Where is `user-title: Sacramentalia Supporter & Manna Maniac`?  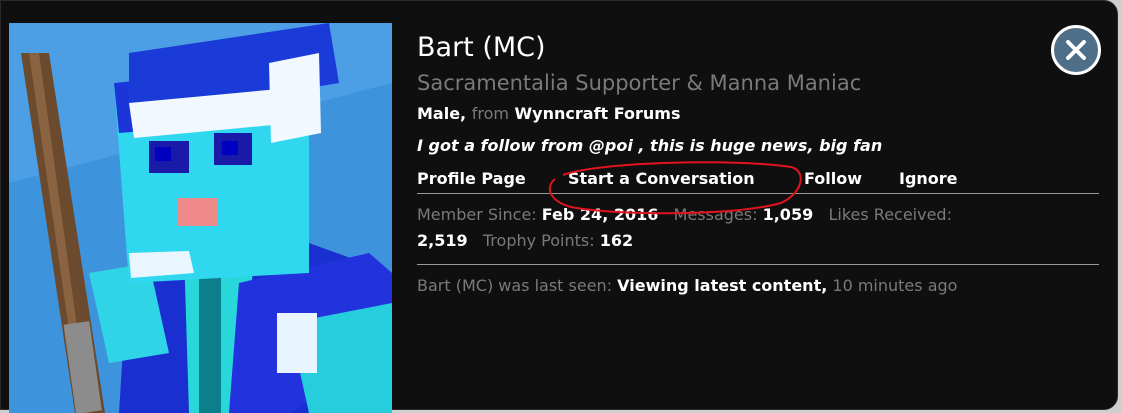
user-title: Sacramentalia Supporter & Manna Maniac is located at coordinates (639, 83).